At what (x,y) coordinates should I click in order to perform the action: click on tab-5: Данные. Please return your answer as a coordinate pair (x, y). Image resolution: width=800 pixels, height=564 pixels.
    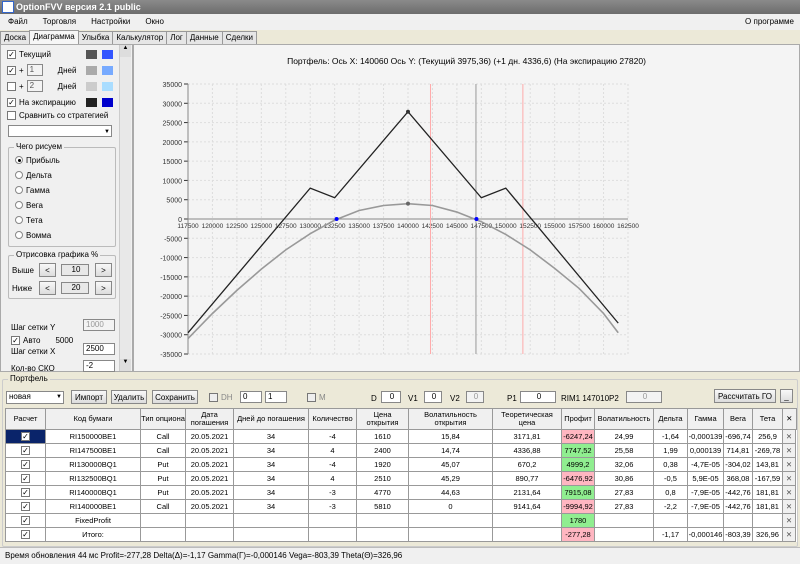
    Looking at the image, I should click on (204, 37).